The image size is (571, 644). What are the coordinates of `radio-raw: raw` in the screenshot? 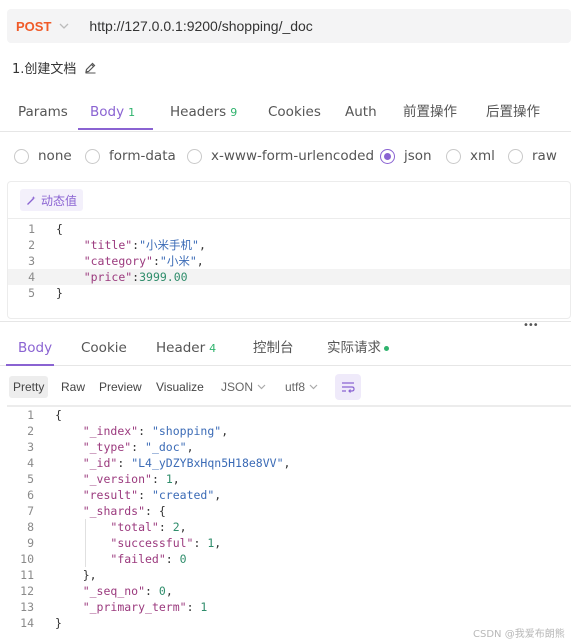 It's located at (532, 156).